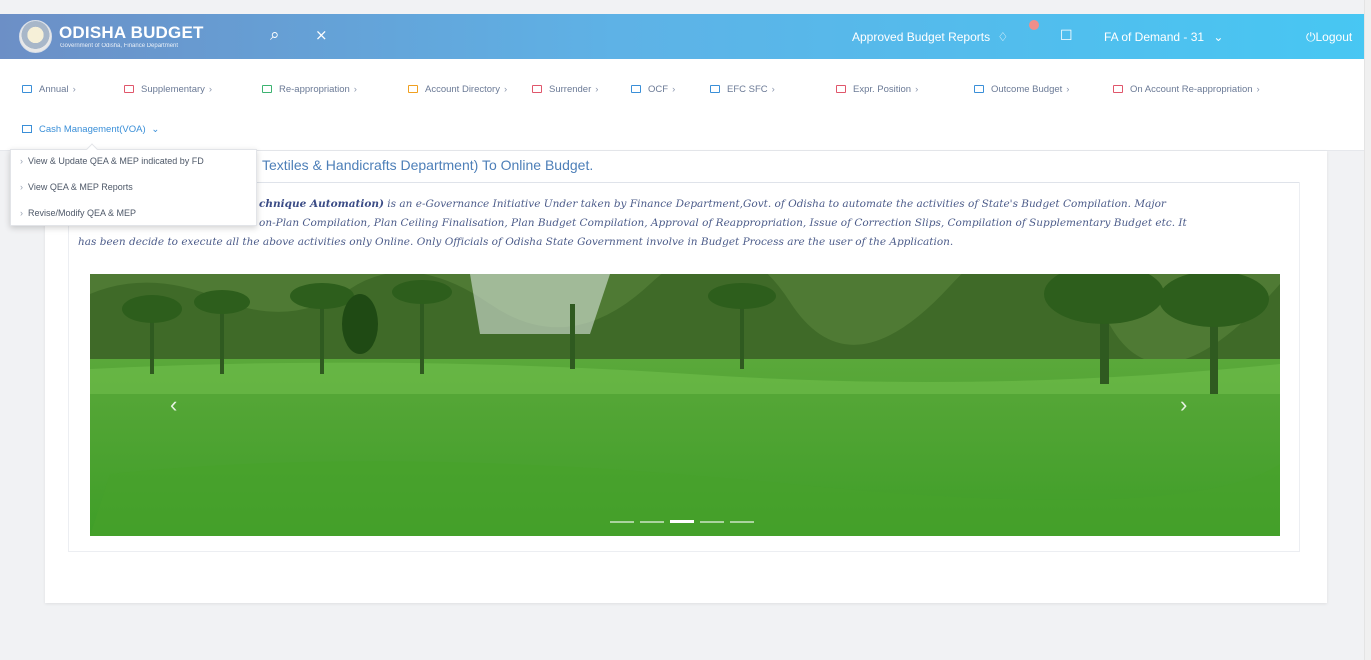 The width and height of the screenshot is (1371, 660). I want to click on brand-title: ODISHA BUDGET, so click(131, 33).